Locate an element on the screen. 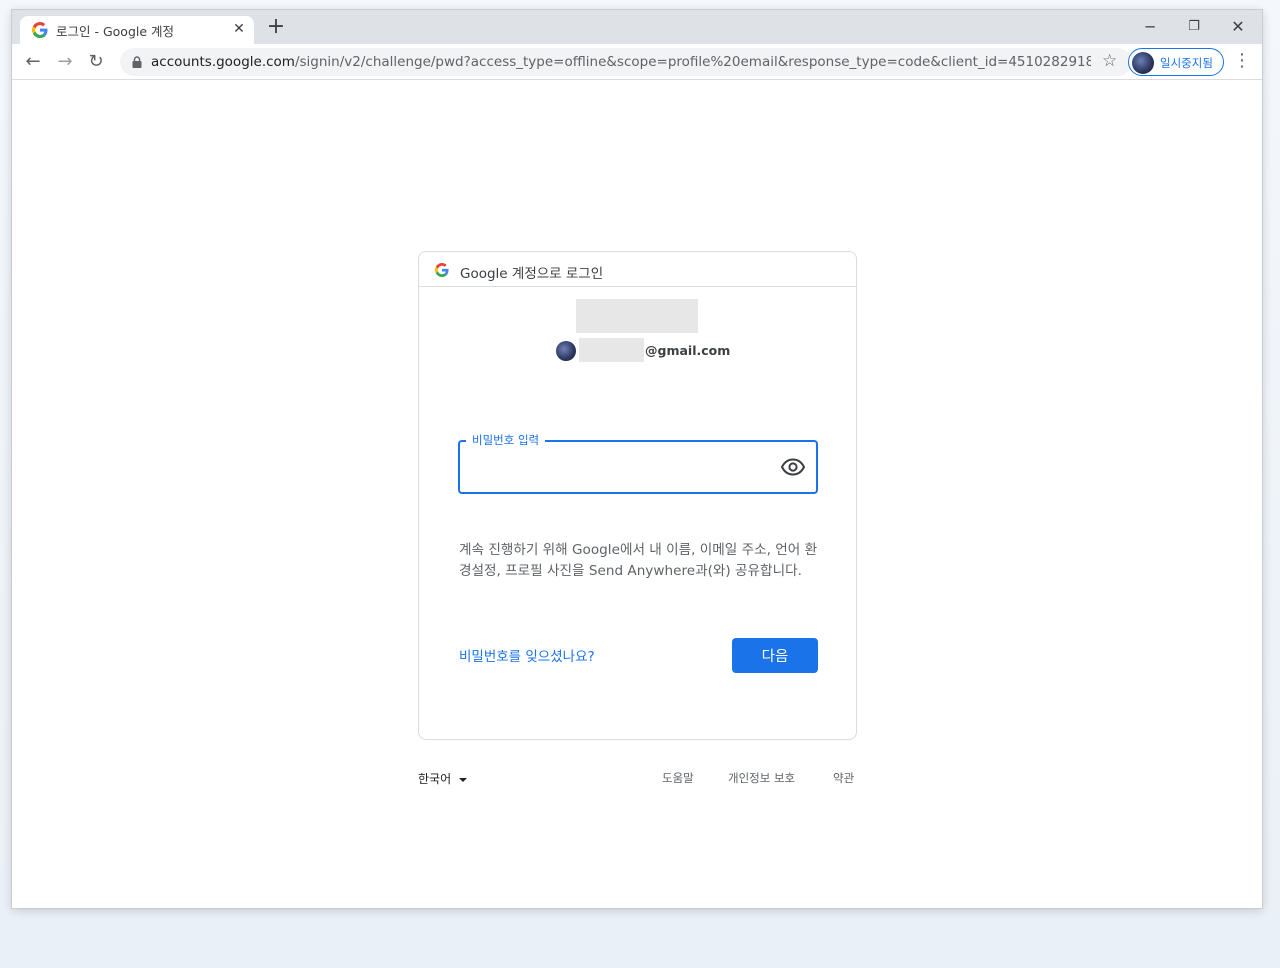  forgot-password-link: 비밀번호를 잊으셨나요? is located at coordinates (527, 655).